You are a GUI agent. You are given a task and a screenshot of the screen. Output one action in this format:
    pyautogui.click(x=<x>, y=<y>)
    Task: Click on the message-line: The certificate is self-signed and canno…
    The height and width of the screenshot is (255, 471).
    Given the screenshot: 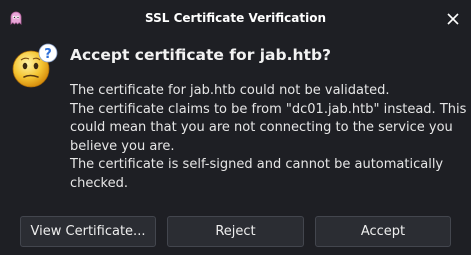 What is the action you would take?
    pyautogui.click(x=257, y=164)
    